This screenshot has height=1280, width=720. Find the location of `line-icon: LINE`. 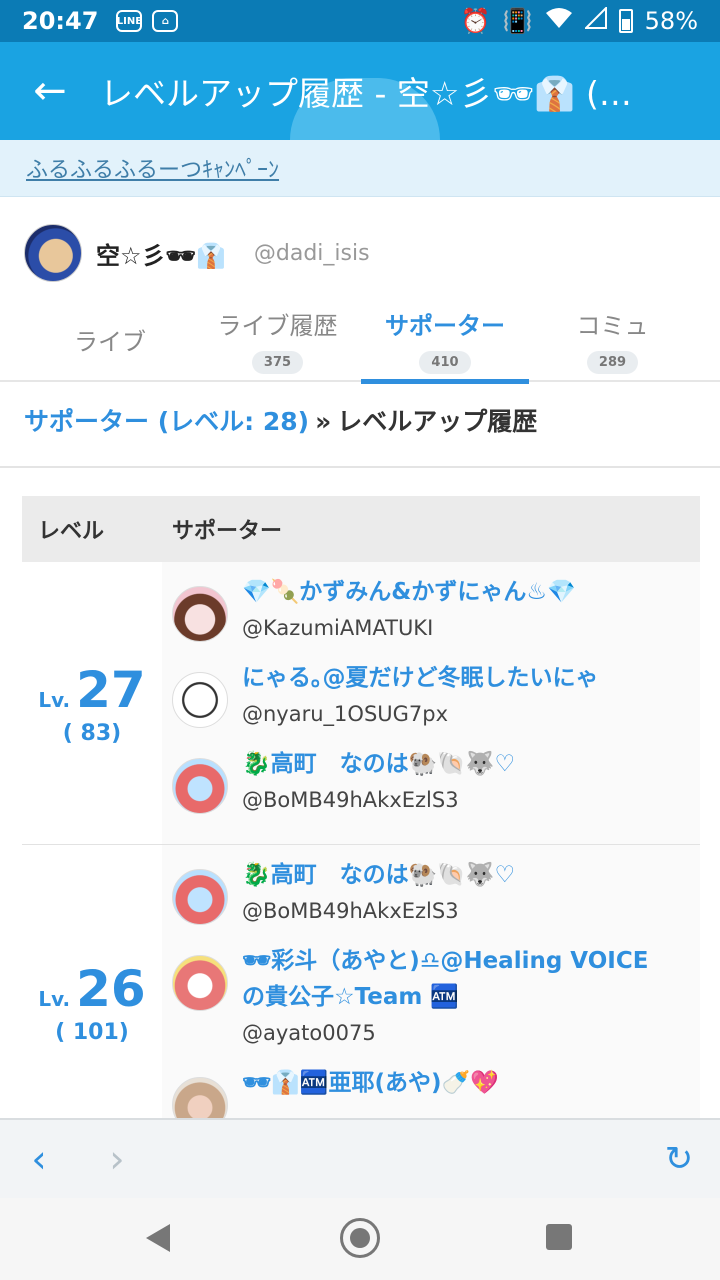

line-icon: LINE is located at coordinates (129, 21).